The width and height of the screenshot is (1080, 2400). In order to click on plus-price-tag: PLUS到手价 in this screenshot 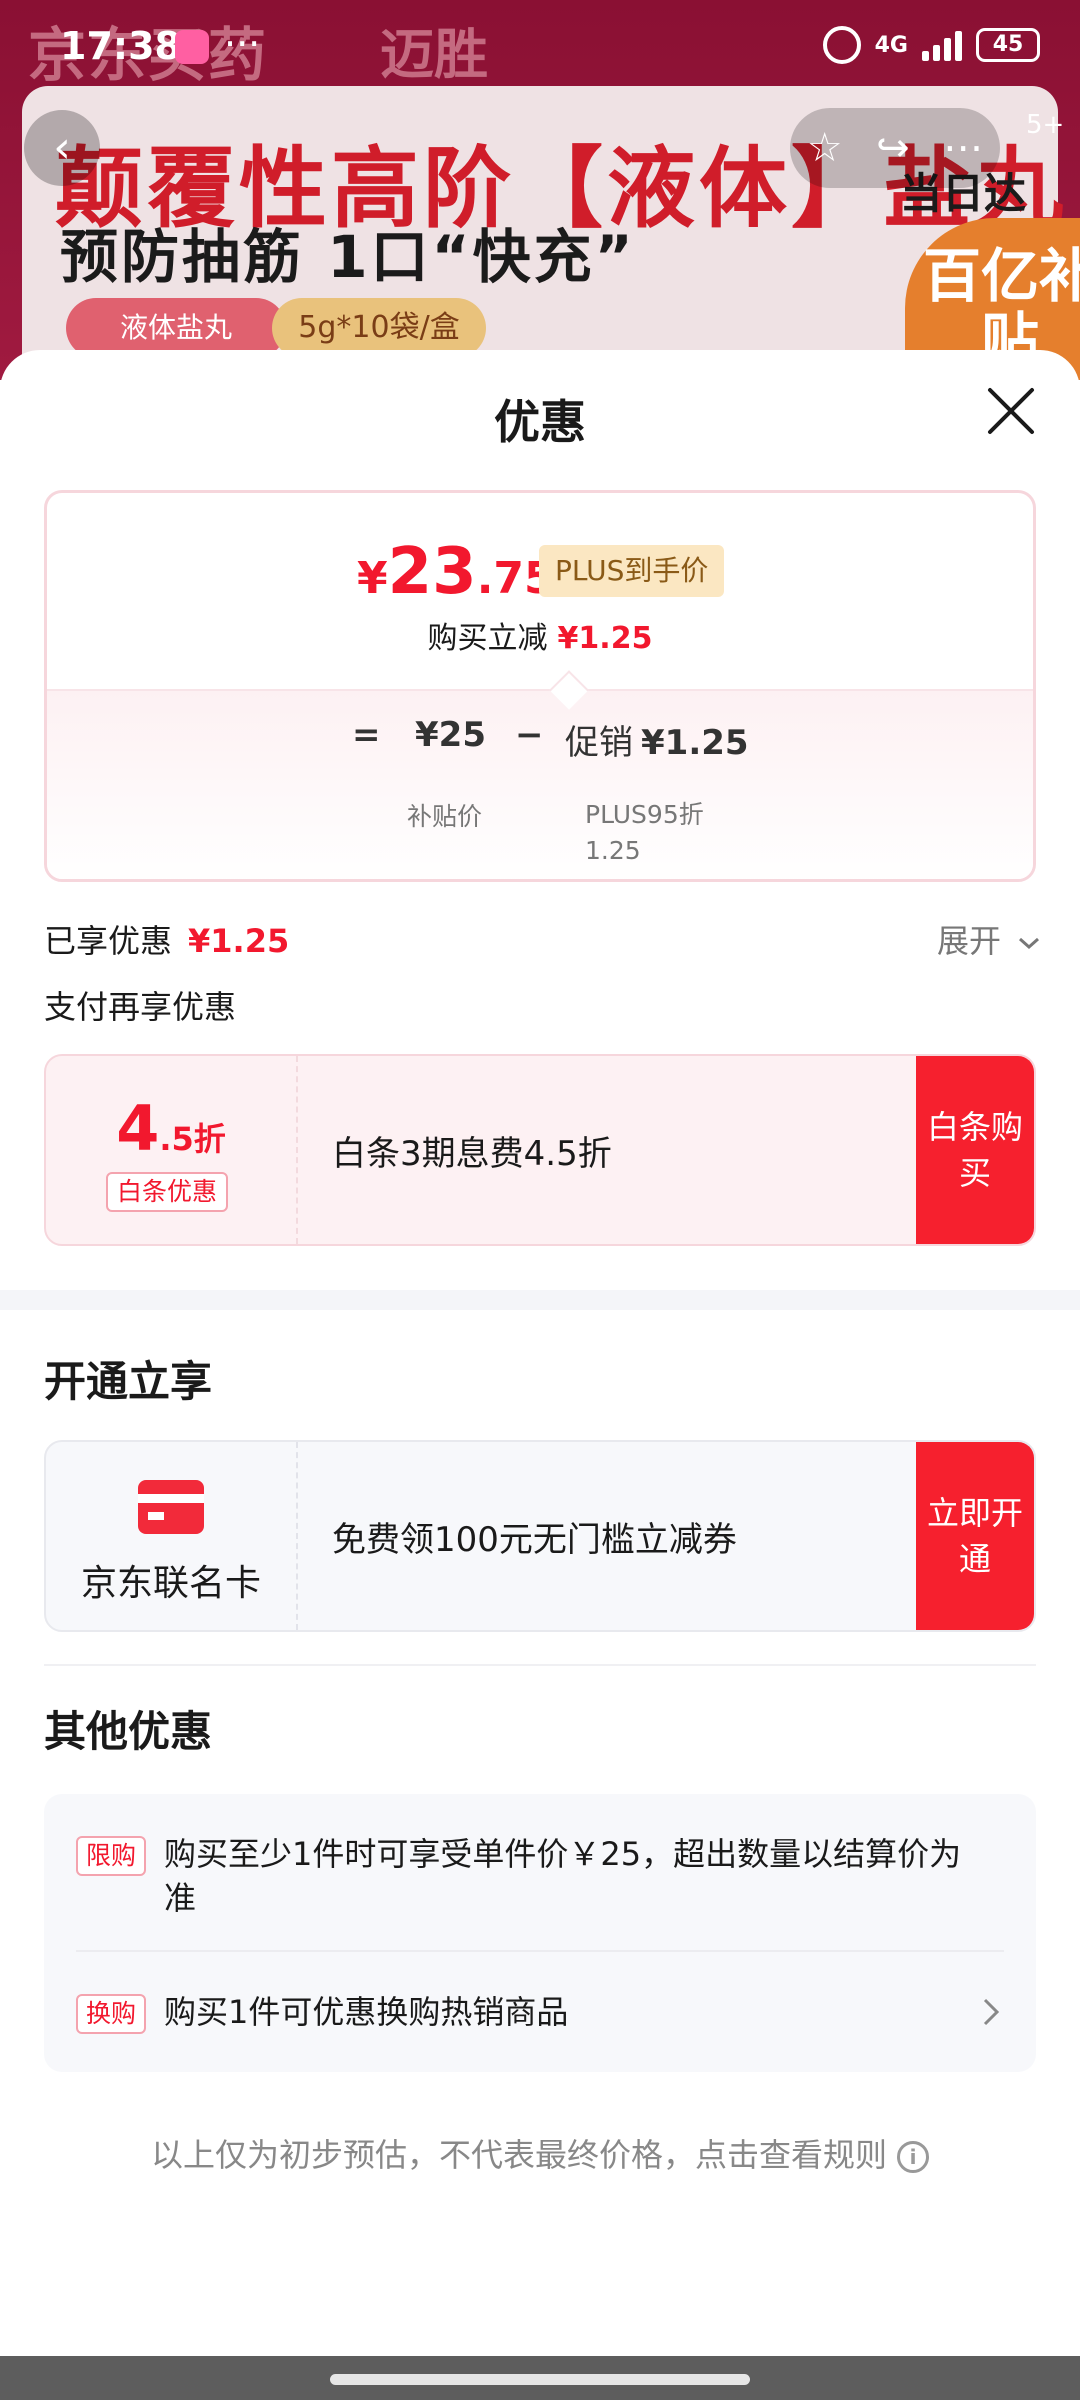, I will do `click(632, 571)`.